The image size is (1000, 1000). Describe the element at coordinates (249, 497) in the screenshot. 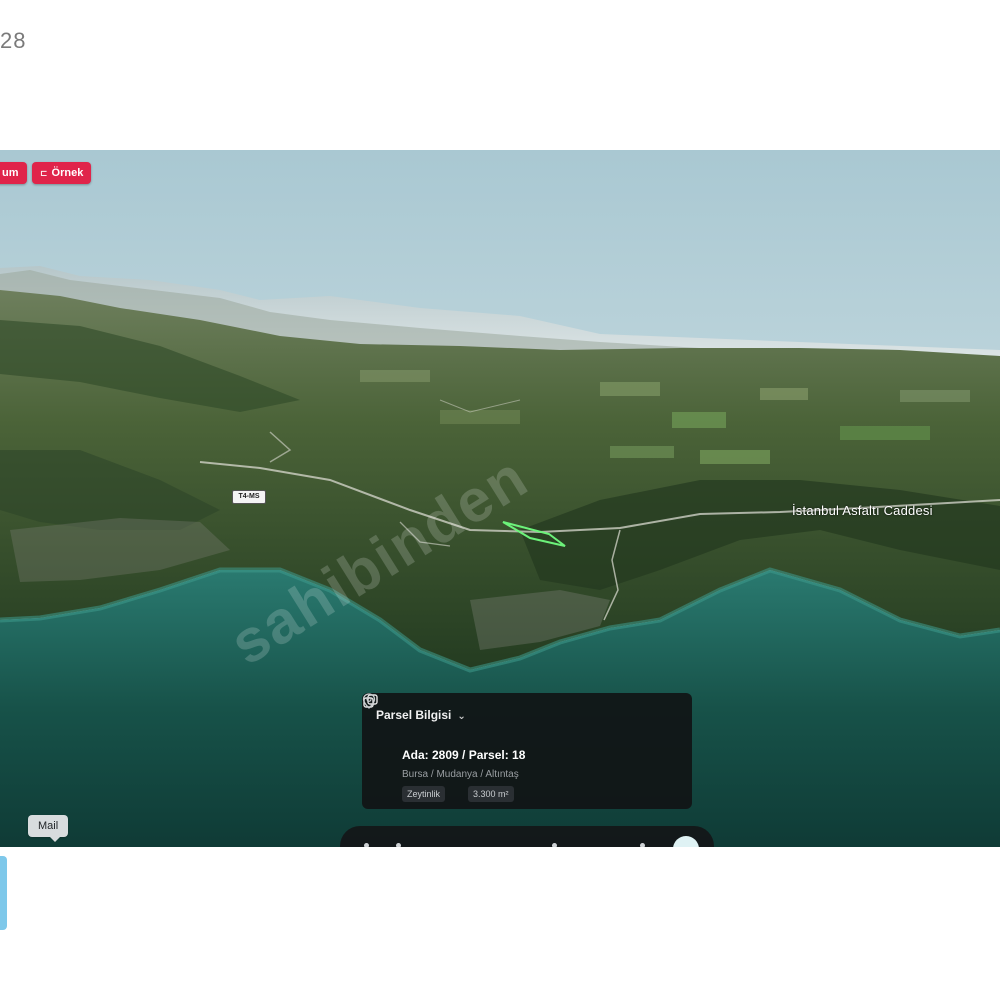

I see `road-shield: T4-MS` at that location.